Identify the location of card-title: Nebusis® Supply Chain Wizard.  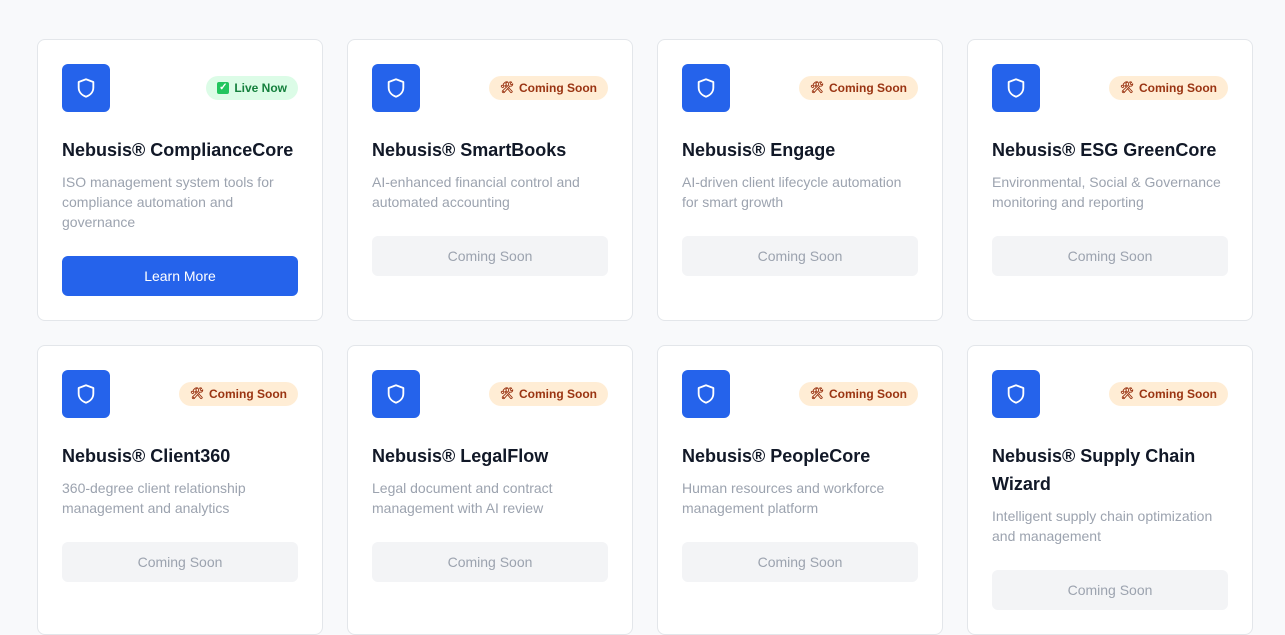
(1094, 470).